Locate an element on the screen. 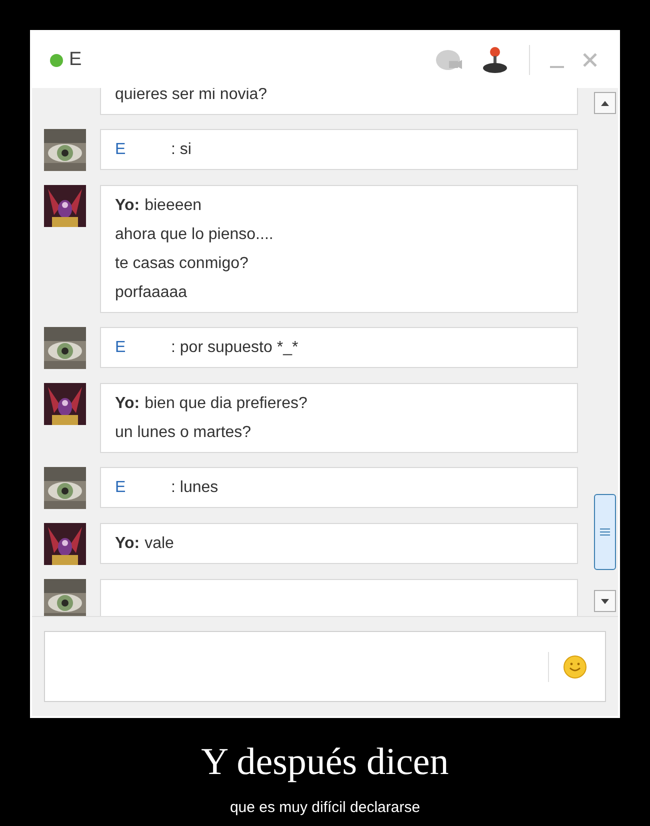 The height and width of the screenshot is (826, 650). smiley-icon is located at coordinates (575, 666).